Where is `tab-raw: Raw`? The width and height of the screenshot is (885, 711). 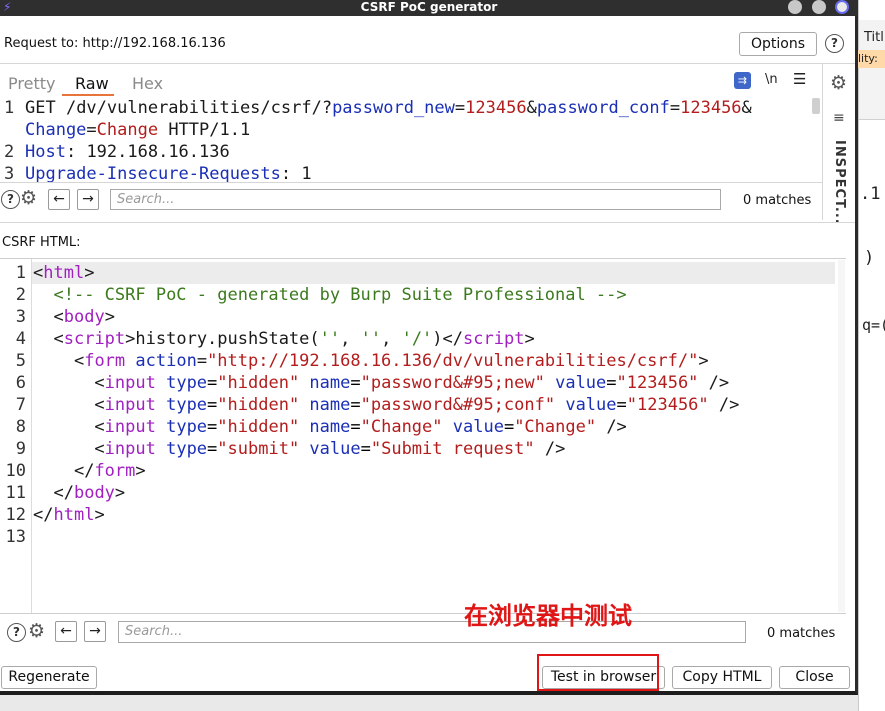 tab-raw: Raw is located at coordinates (92, 83).